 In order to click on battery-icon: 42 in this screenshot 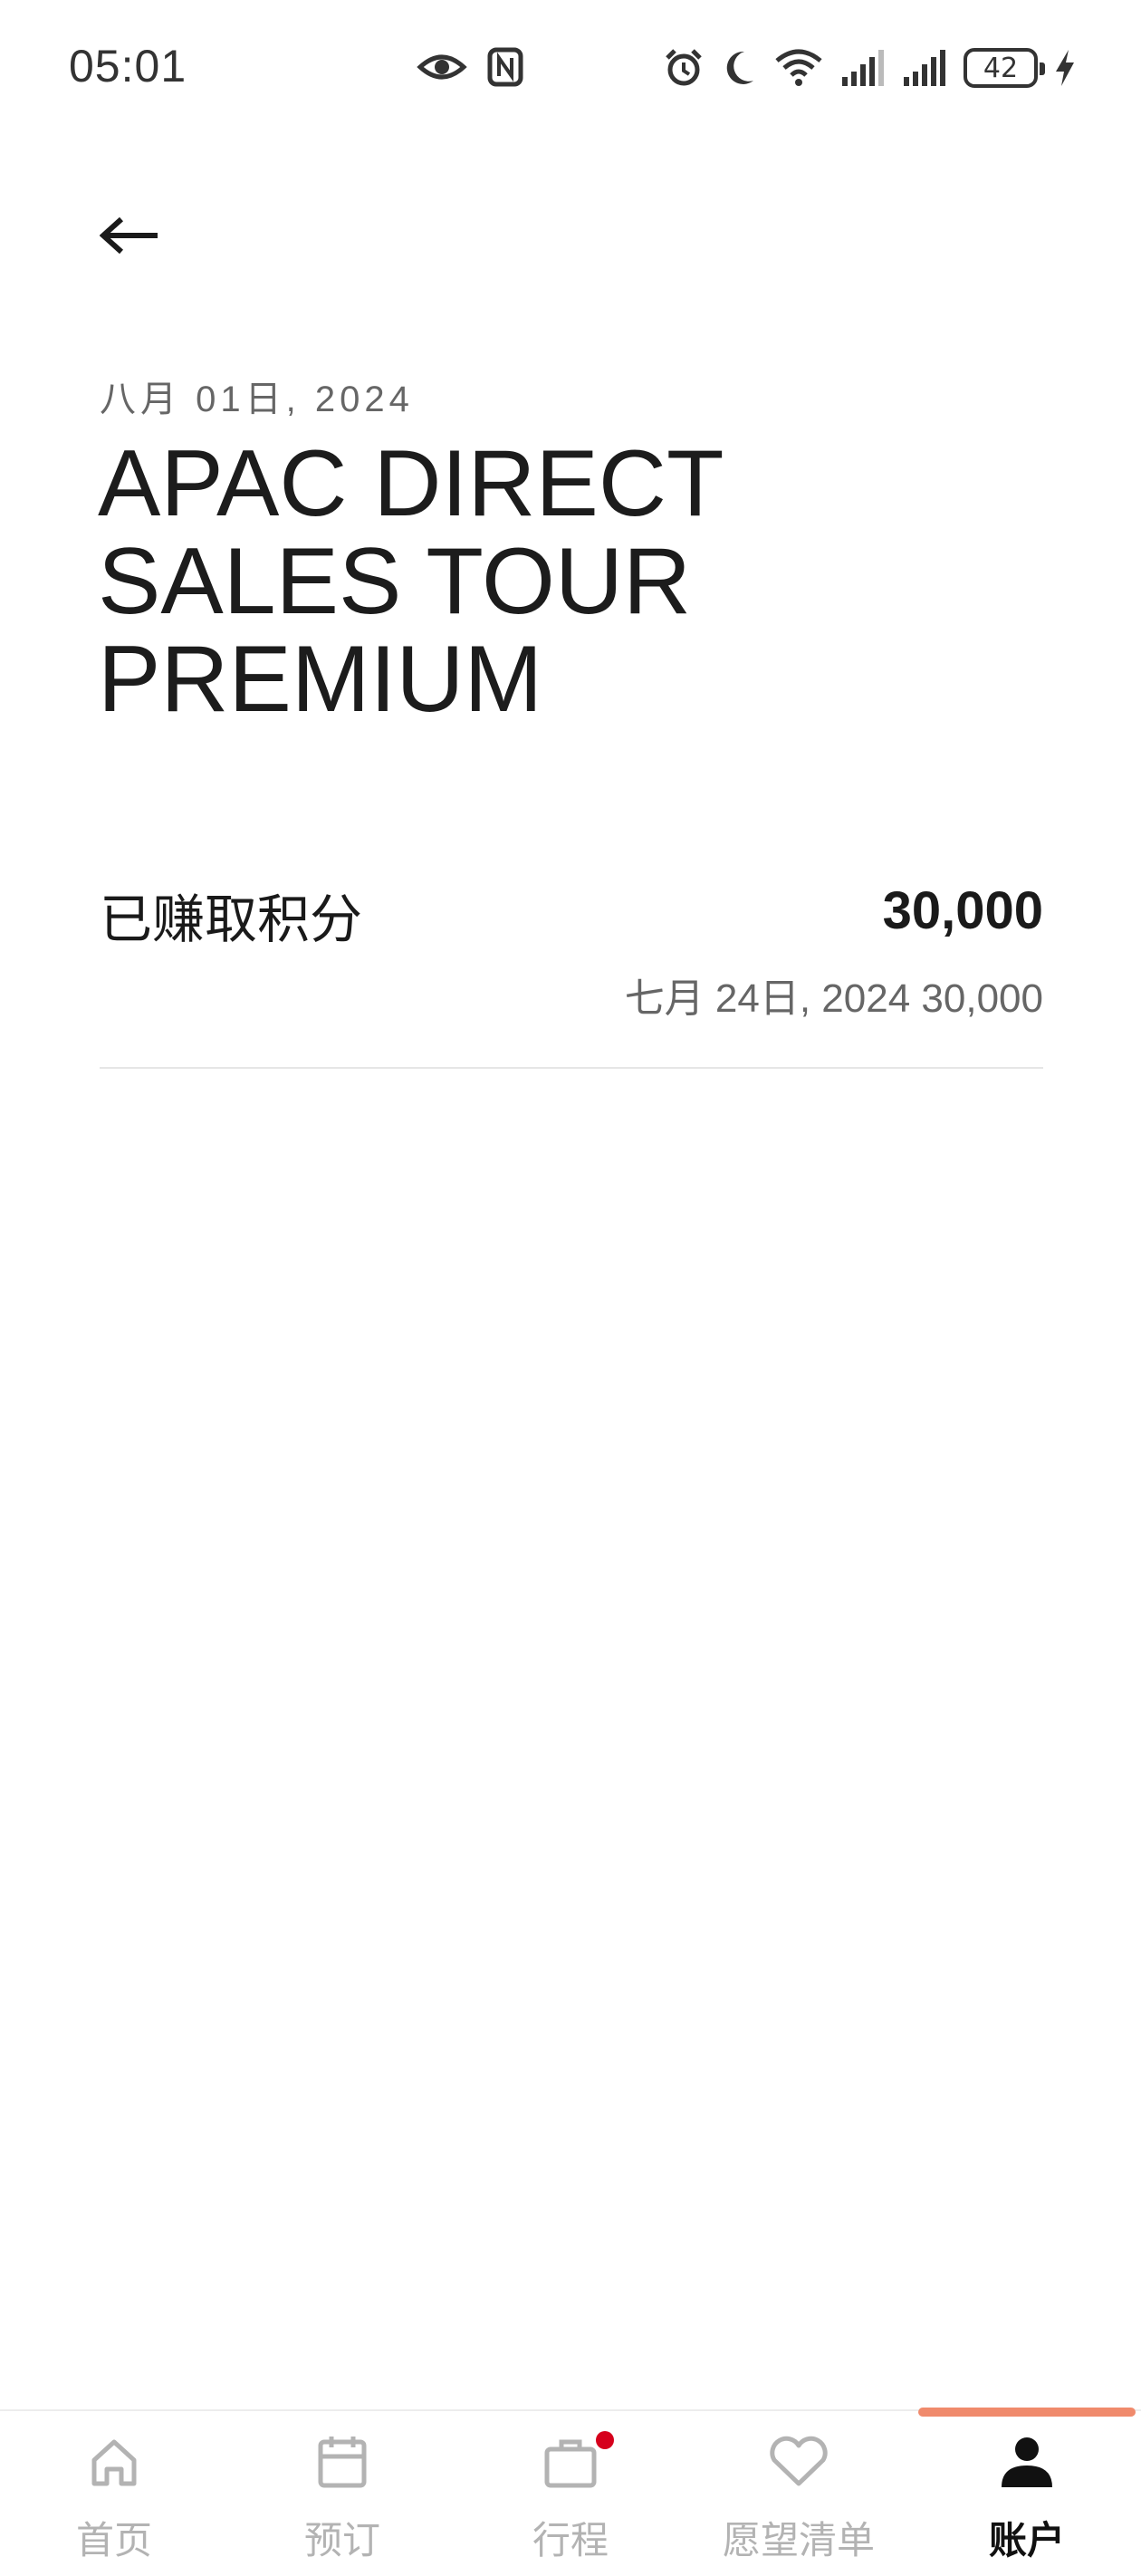, I will do `click(1005, 68)`.